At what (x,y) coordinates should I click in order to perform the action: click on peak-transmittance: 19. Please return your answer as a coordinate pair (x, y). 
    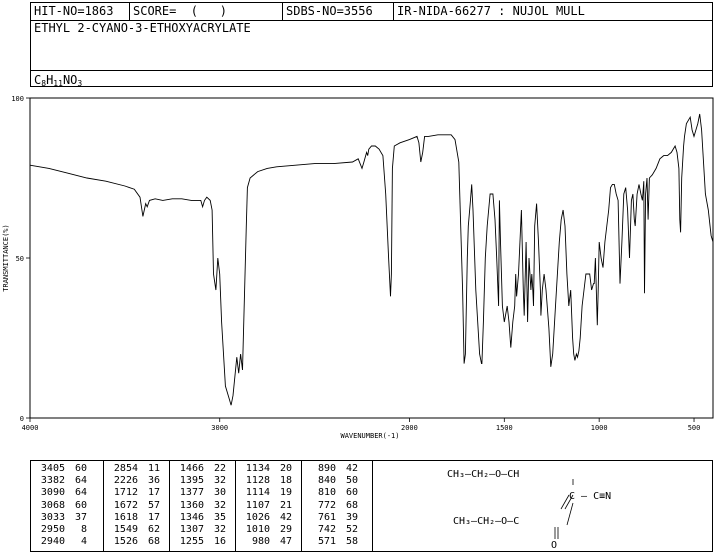
    Looking at the image, I should click on (285, 493).